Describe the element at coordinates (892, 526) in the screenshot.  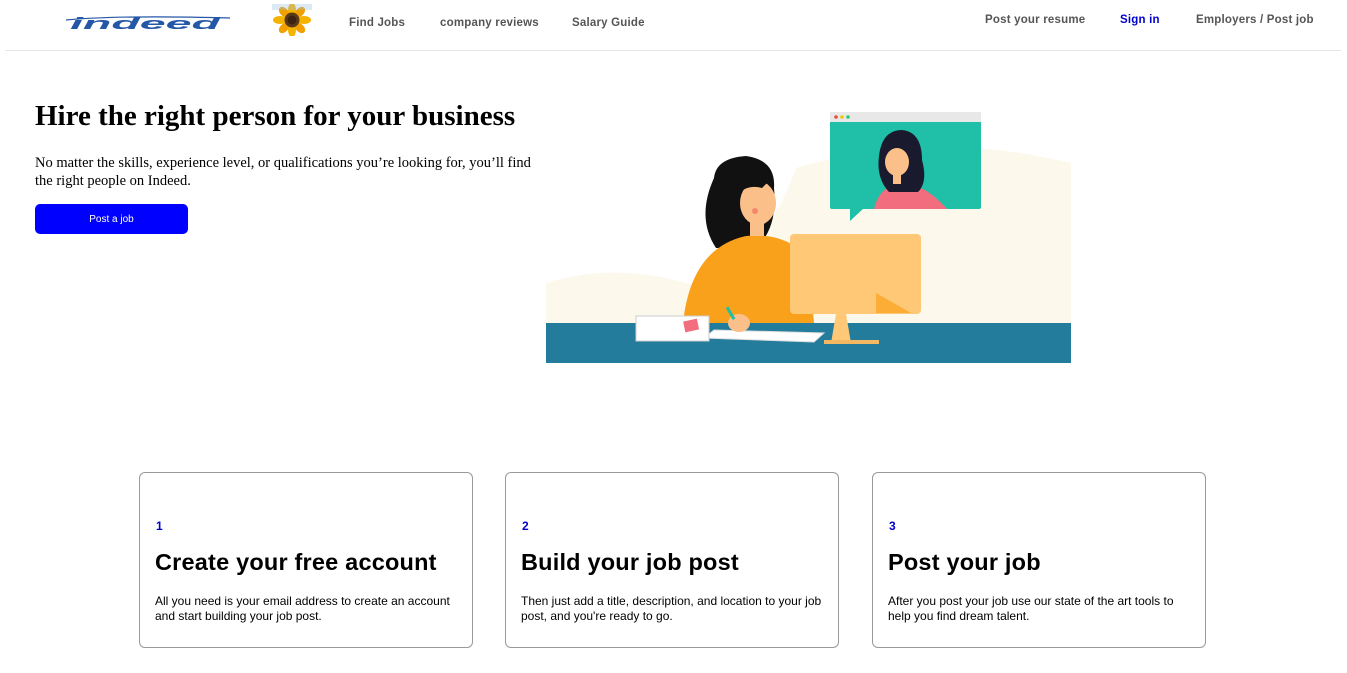
I see `step-number: 3` at that location.